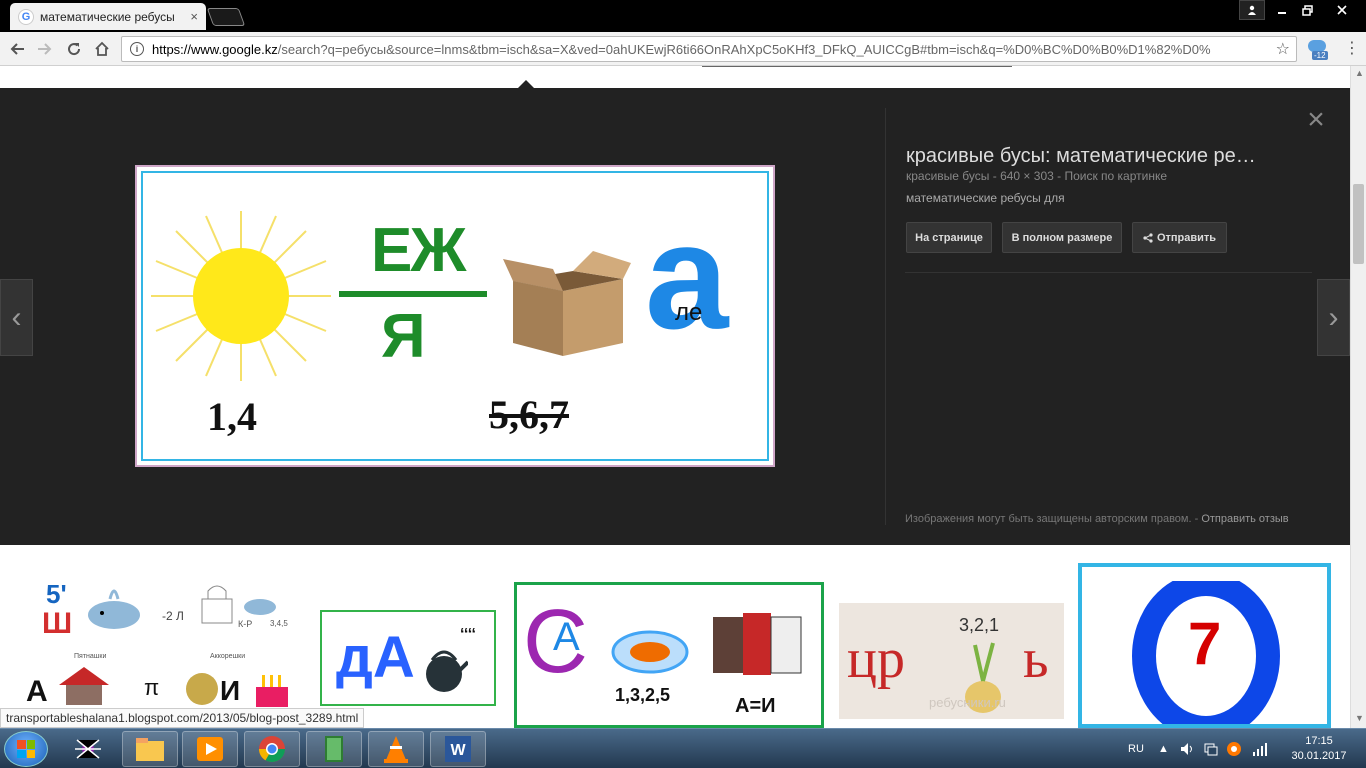  I want to click on view-full-size-button: В полном размере, so click(1062, 237).